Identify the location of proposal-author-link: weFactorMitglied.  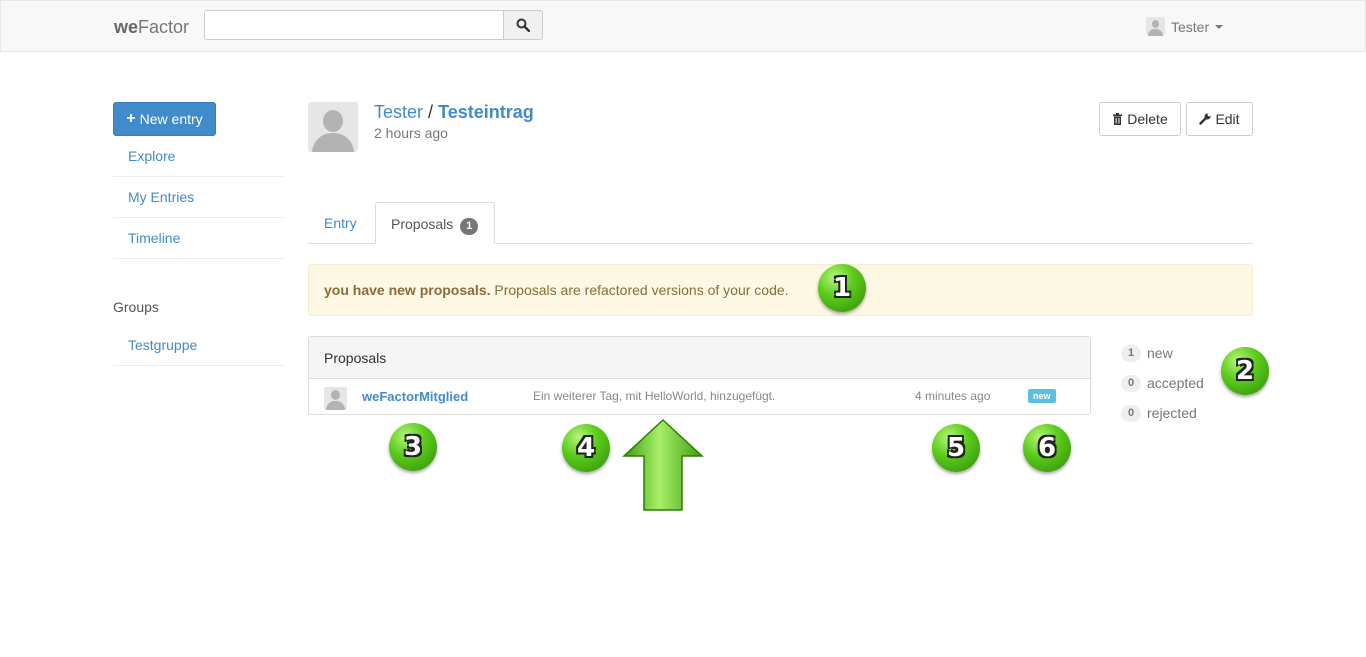
(415, 396).